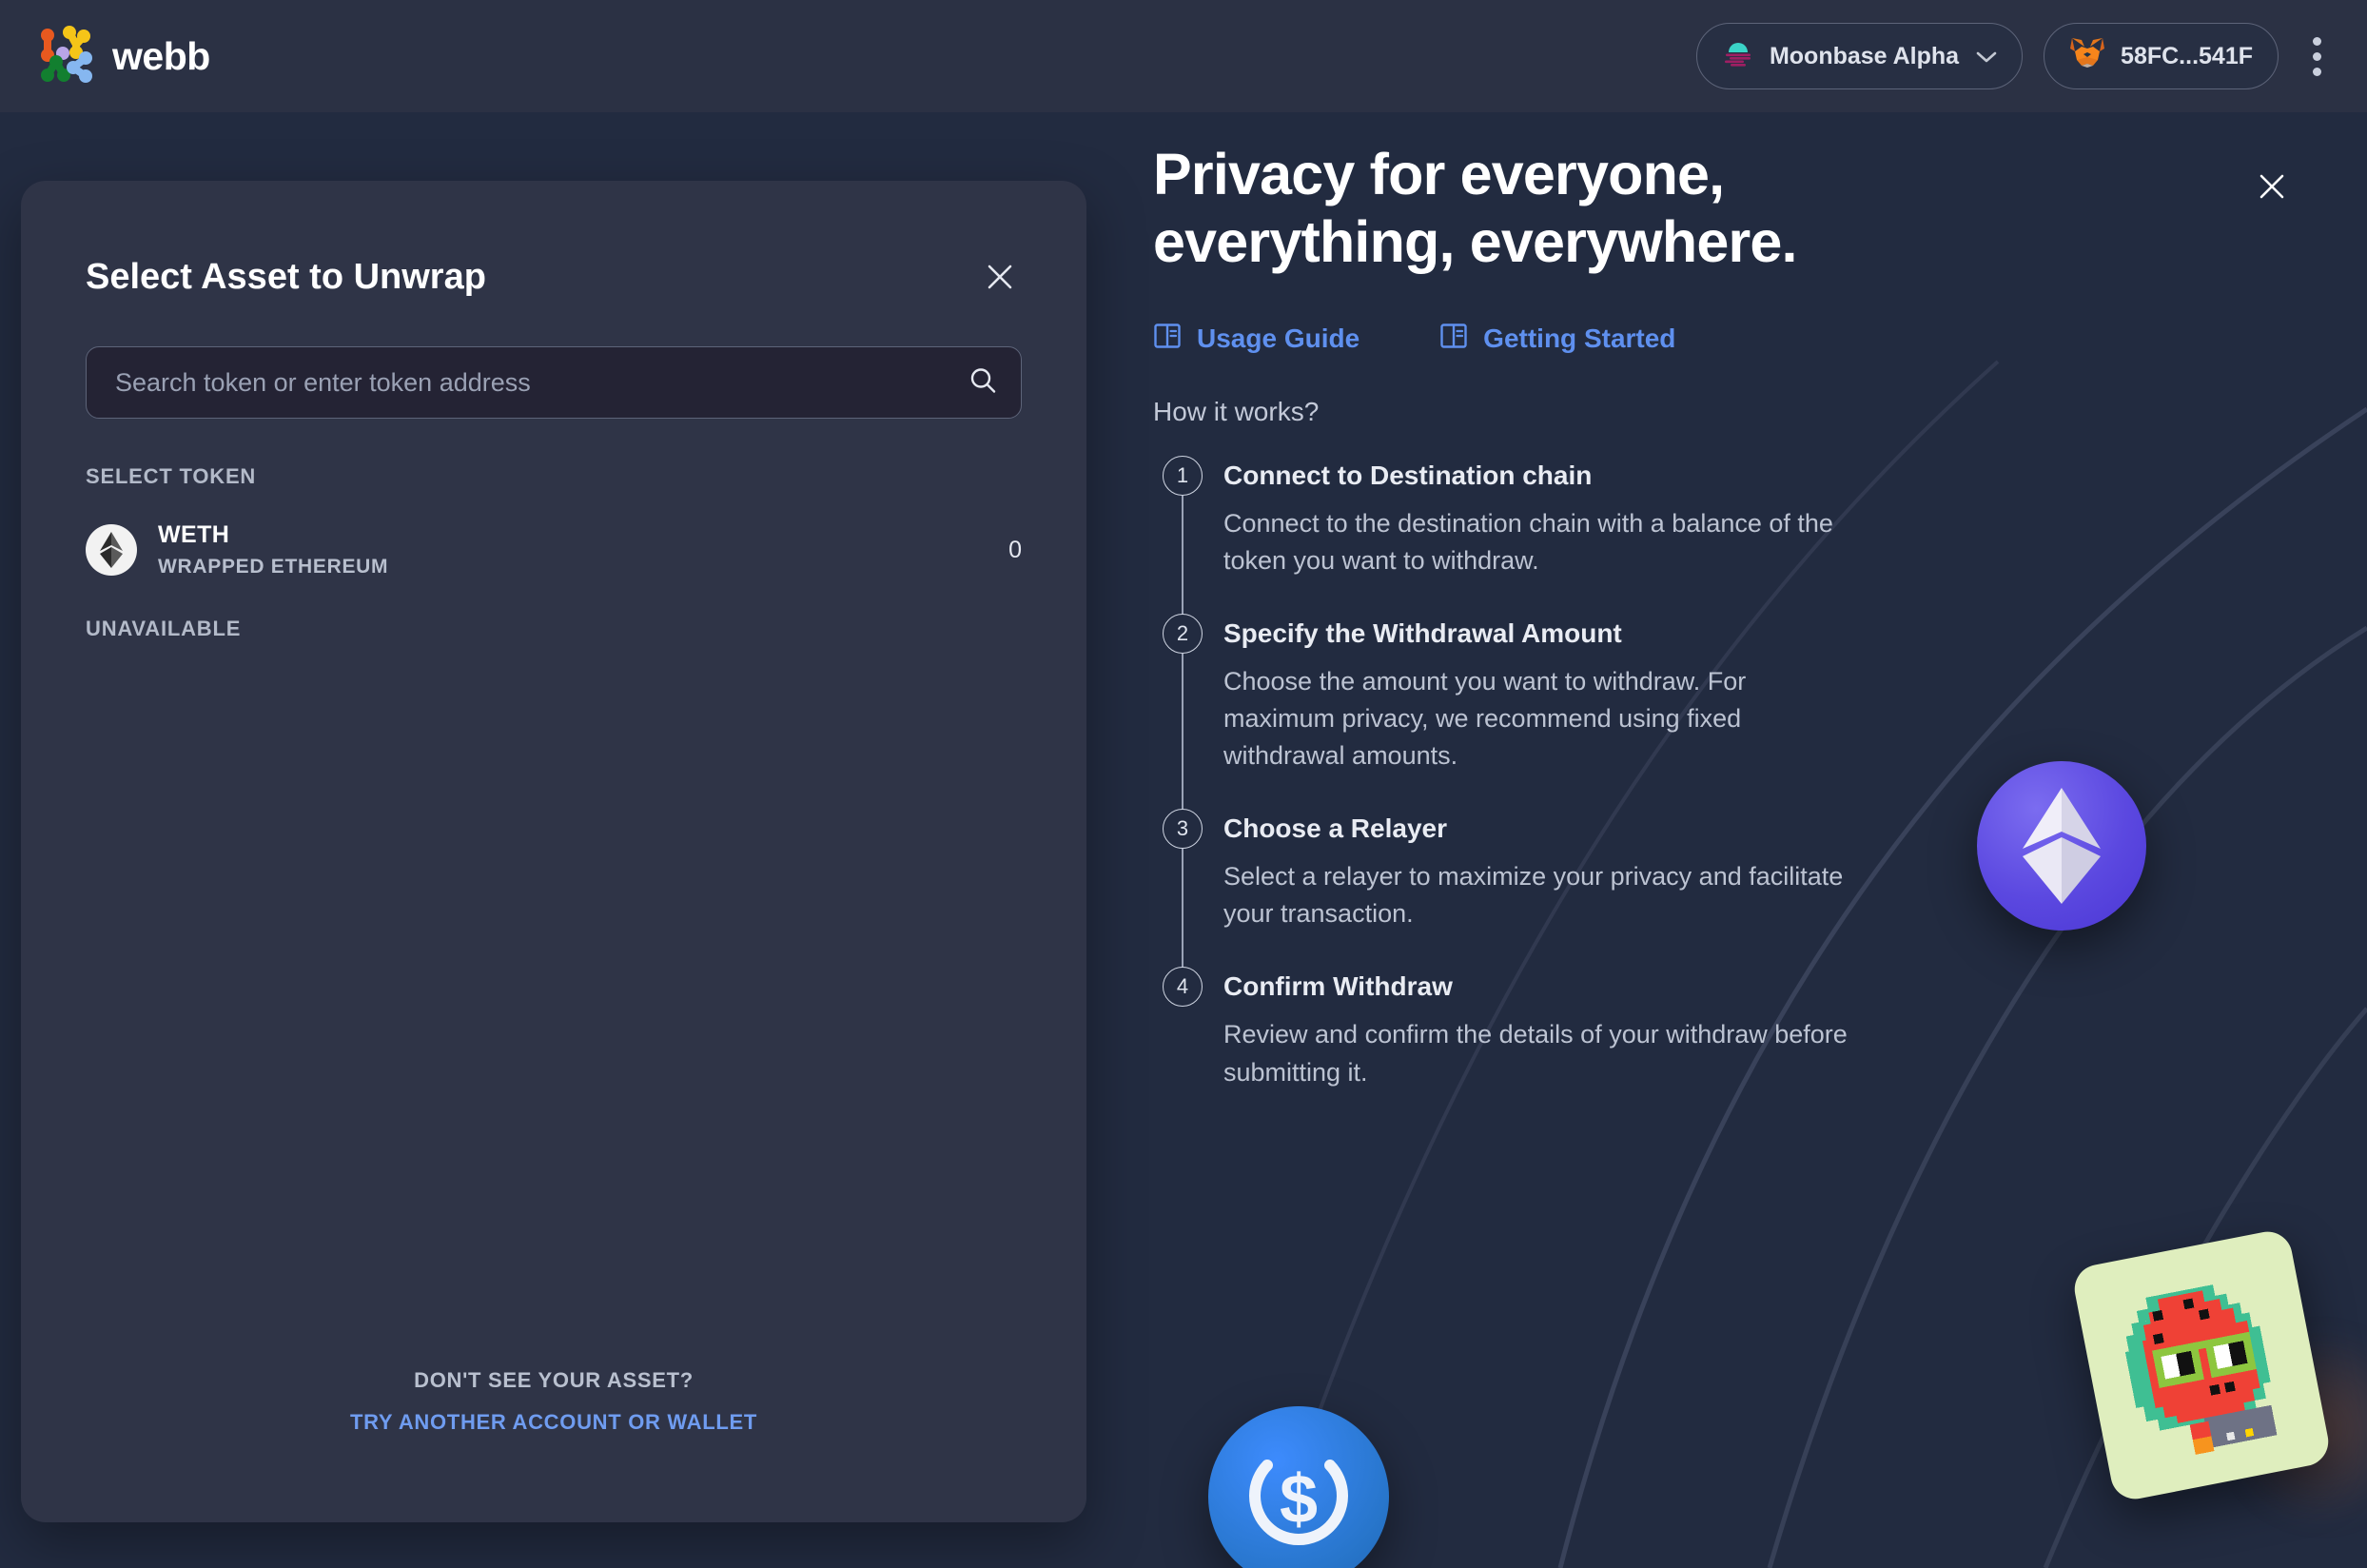 The height and width of the screenshot is (1568, 2367). Describe the element at coordinates (1338, 986) in the screenshot. I see `step-title: Confirm Withdraw` at that location.